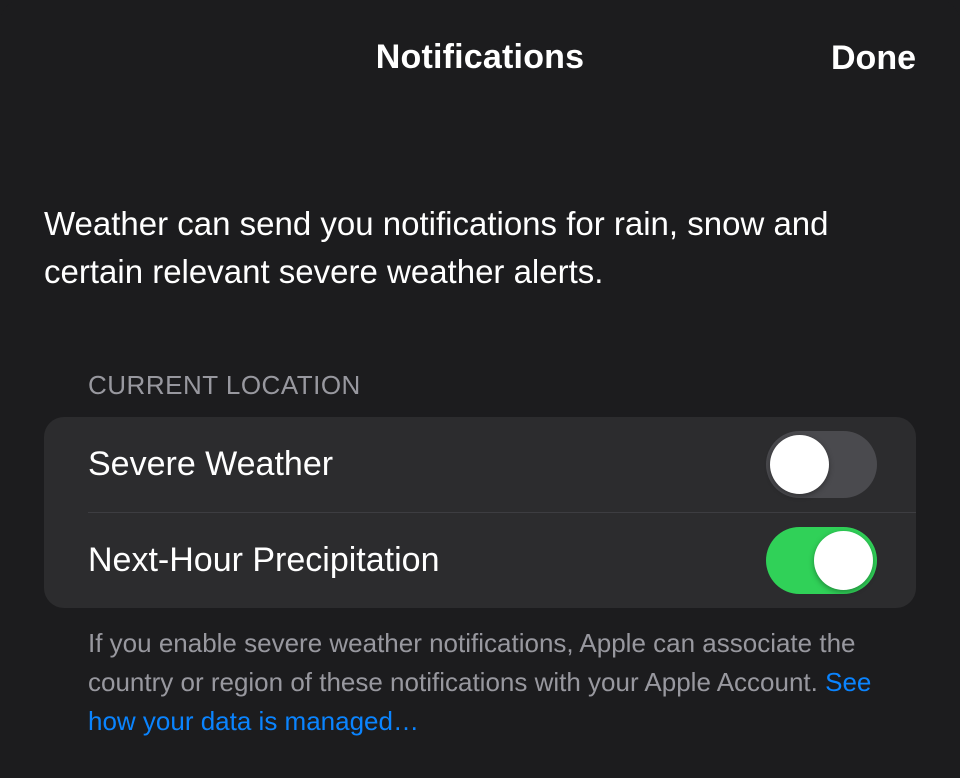 Image resolution: width=960 pixels, height=778 pixels. What do you see at coordinates (264, 560) in the screenshot?
I see `row-label-next-hour-precipitation: Next-Hour Precipitation` at bounding box center [264, 560].